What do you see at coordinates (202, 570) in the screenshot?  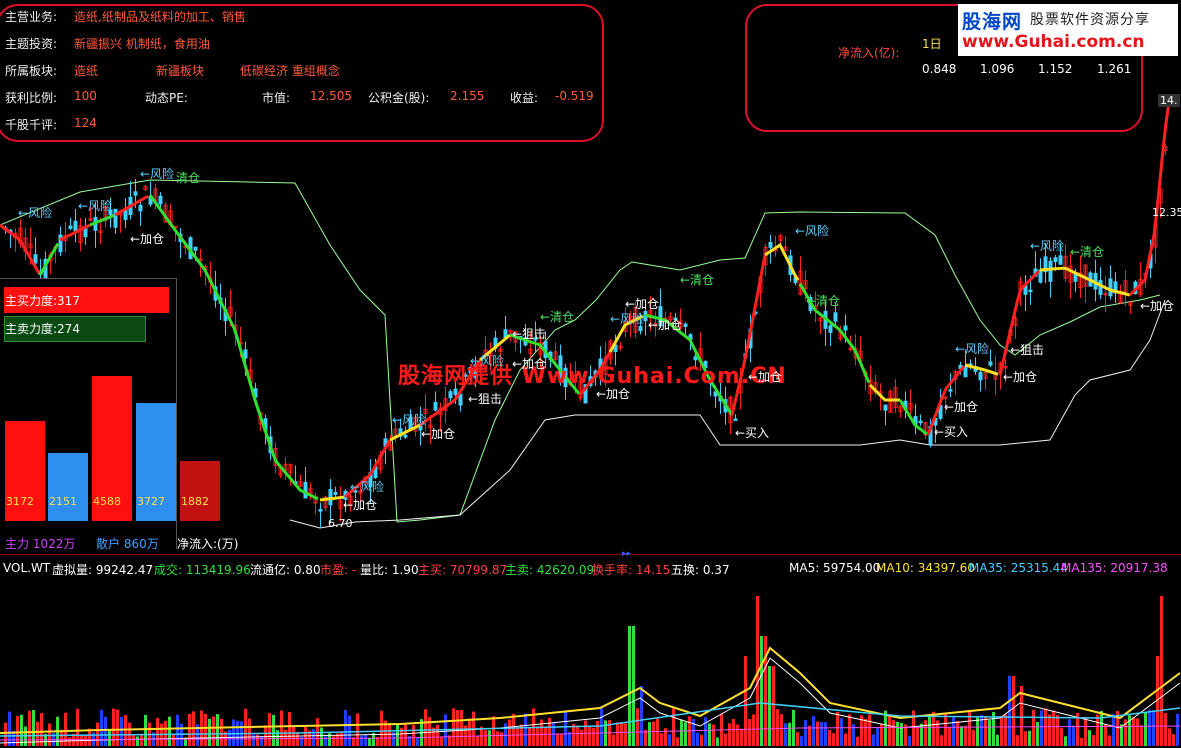 I see `vol-turnover: 成交: 113419.96` at bounding box center [202, 570].